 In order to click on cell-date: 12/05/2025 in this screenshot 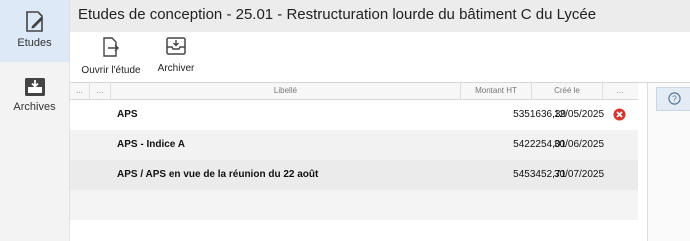, I will do `click(579, 114)`.